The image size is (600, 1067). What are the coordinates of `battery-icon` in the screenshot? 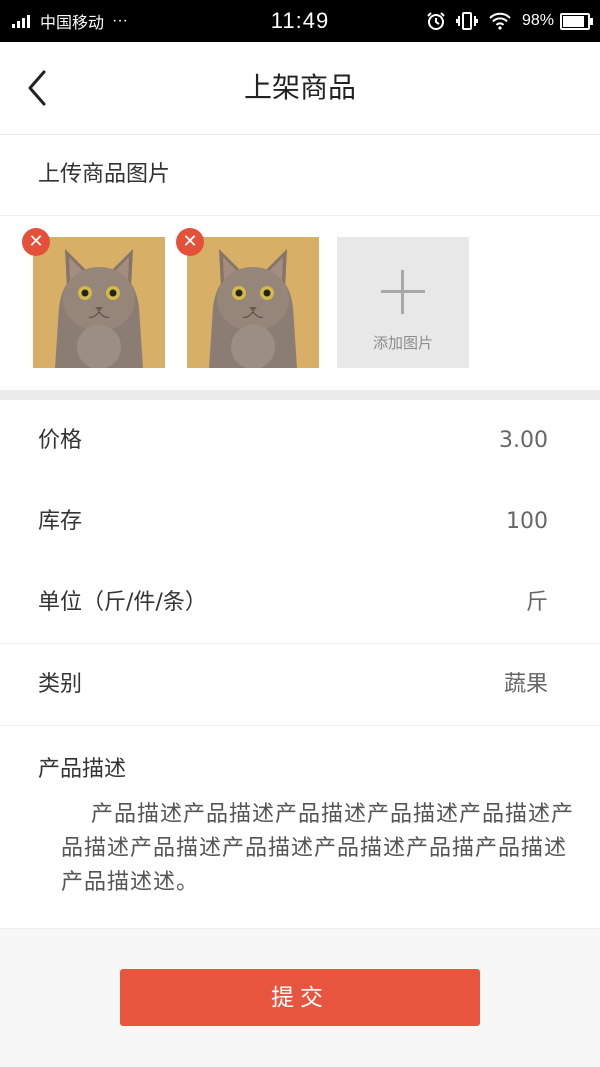 It's located at (576, 21).